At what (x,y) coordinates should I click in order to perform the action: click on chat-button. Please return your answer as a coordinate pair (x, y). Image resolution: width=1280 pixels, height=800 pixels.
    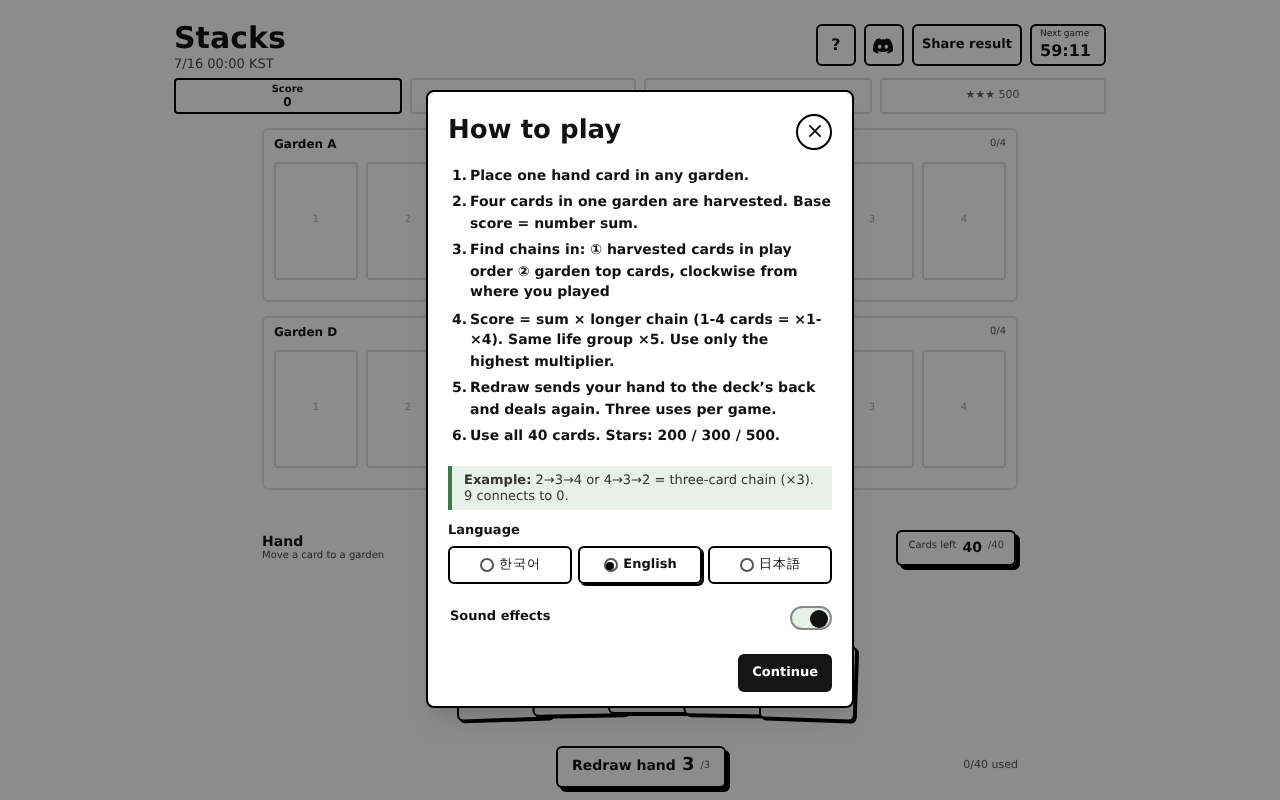
    Looking at the image, I should click on (883, 45).